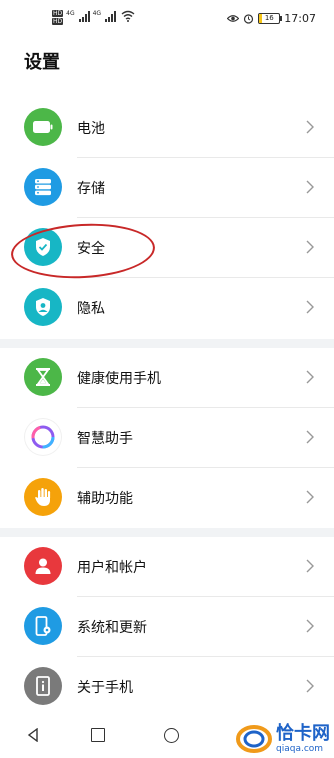 This screenshot has height=758, width=334. Describe the element at coordinates (43, 566) in the screenshot. I see `user-icon` at that location.